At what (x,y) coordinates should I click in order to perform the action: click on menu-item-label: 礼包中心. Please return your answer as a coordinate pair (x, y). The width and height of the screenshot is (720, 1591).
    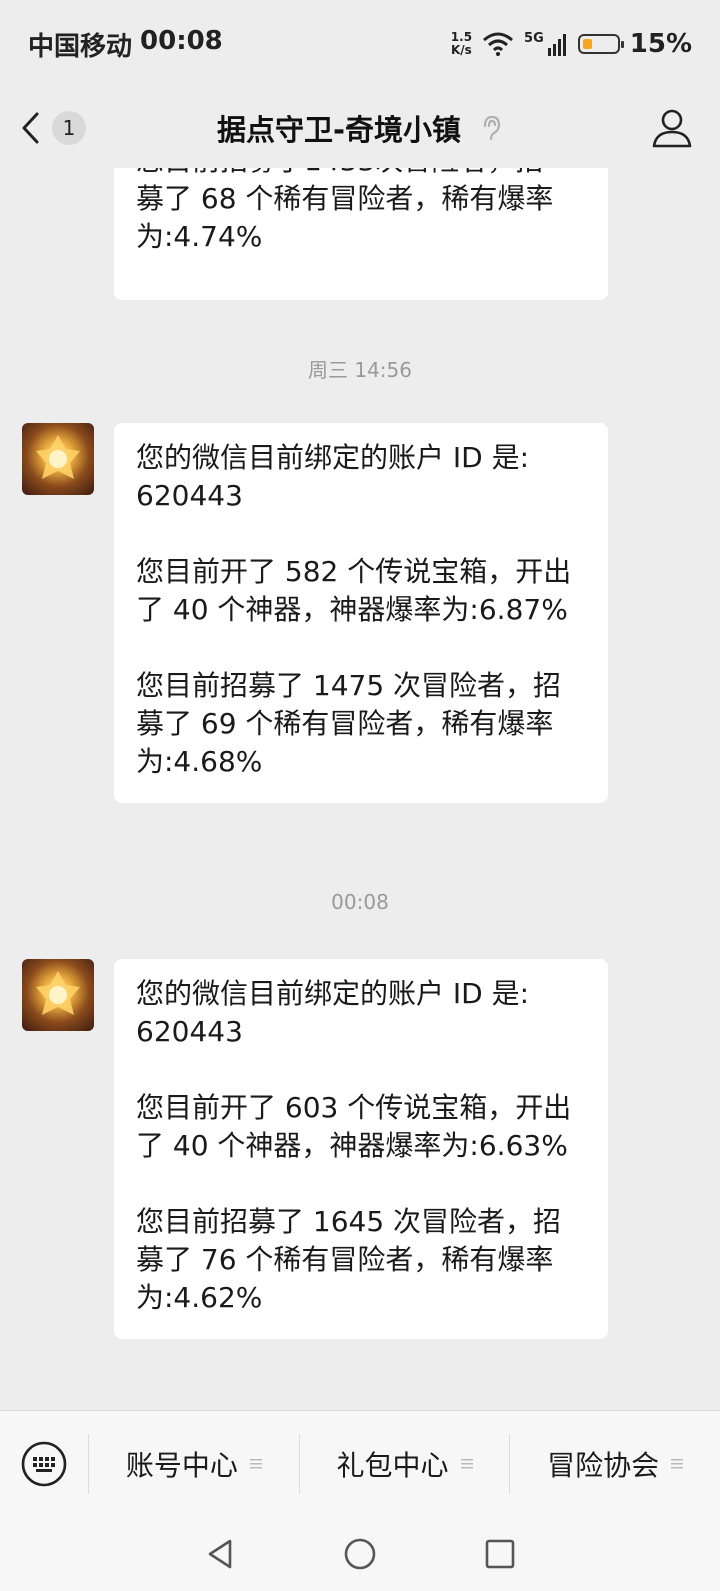
    Looking at the image, I should click on (392, 1465).